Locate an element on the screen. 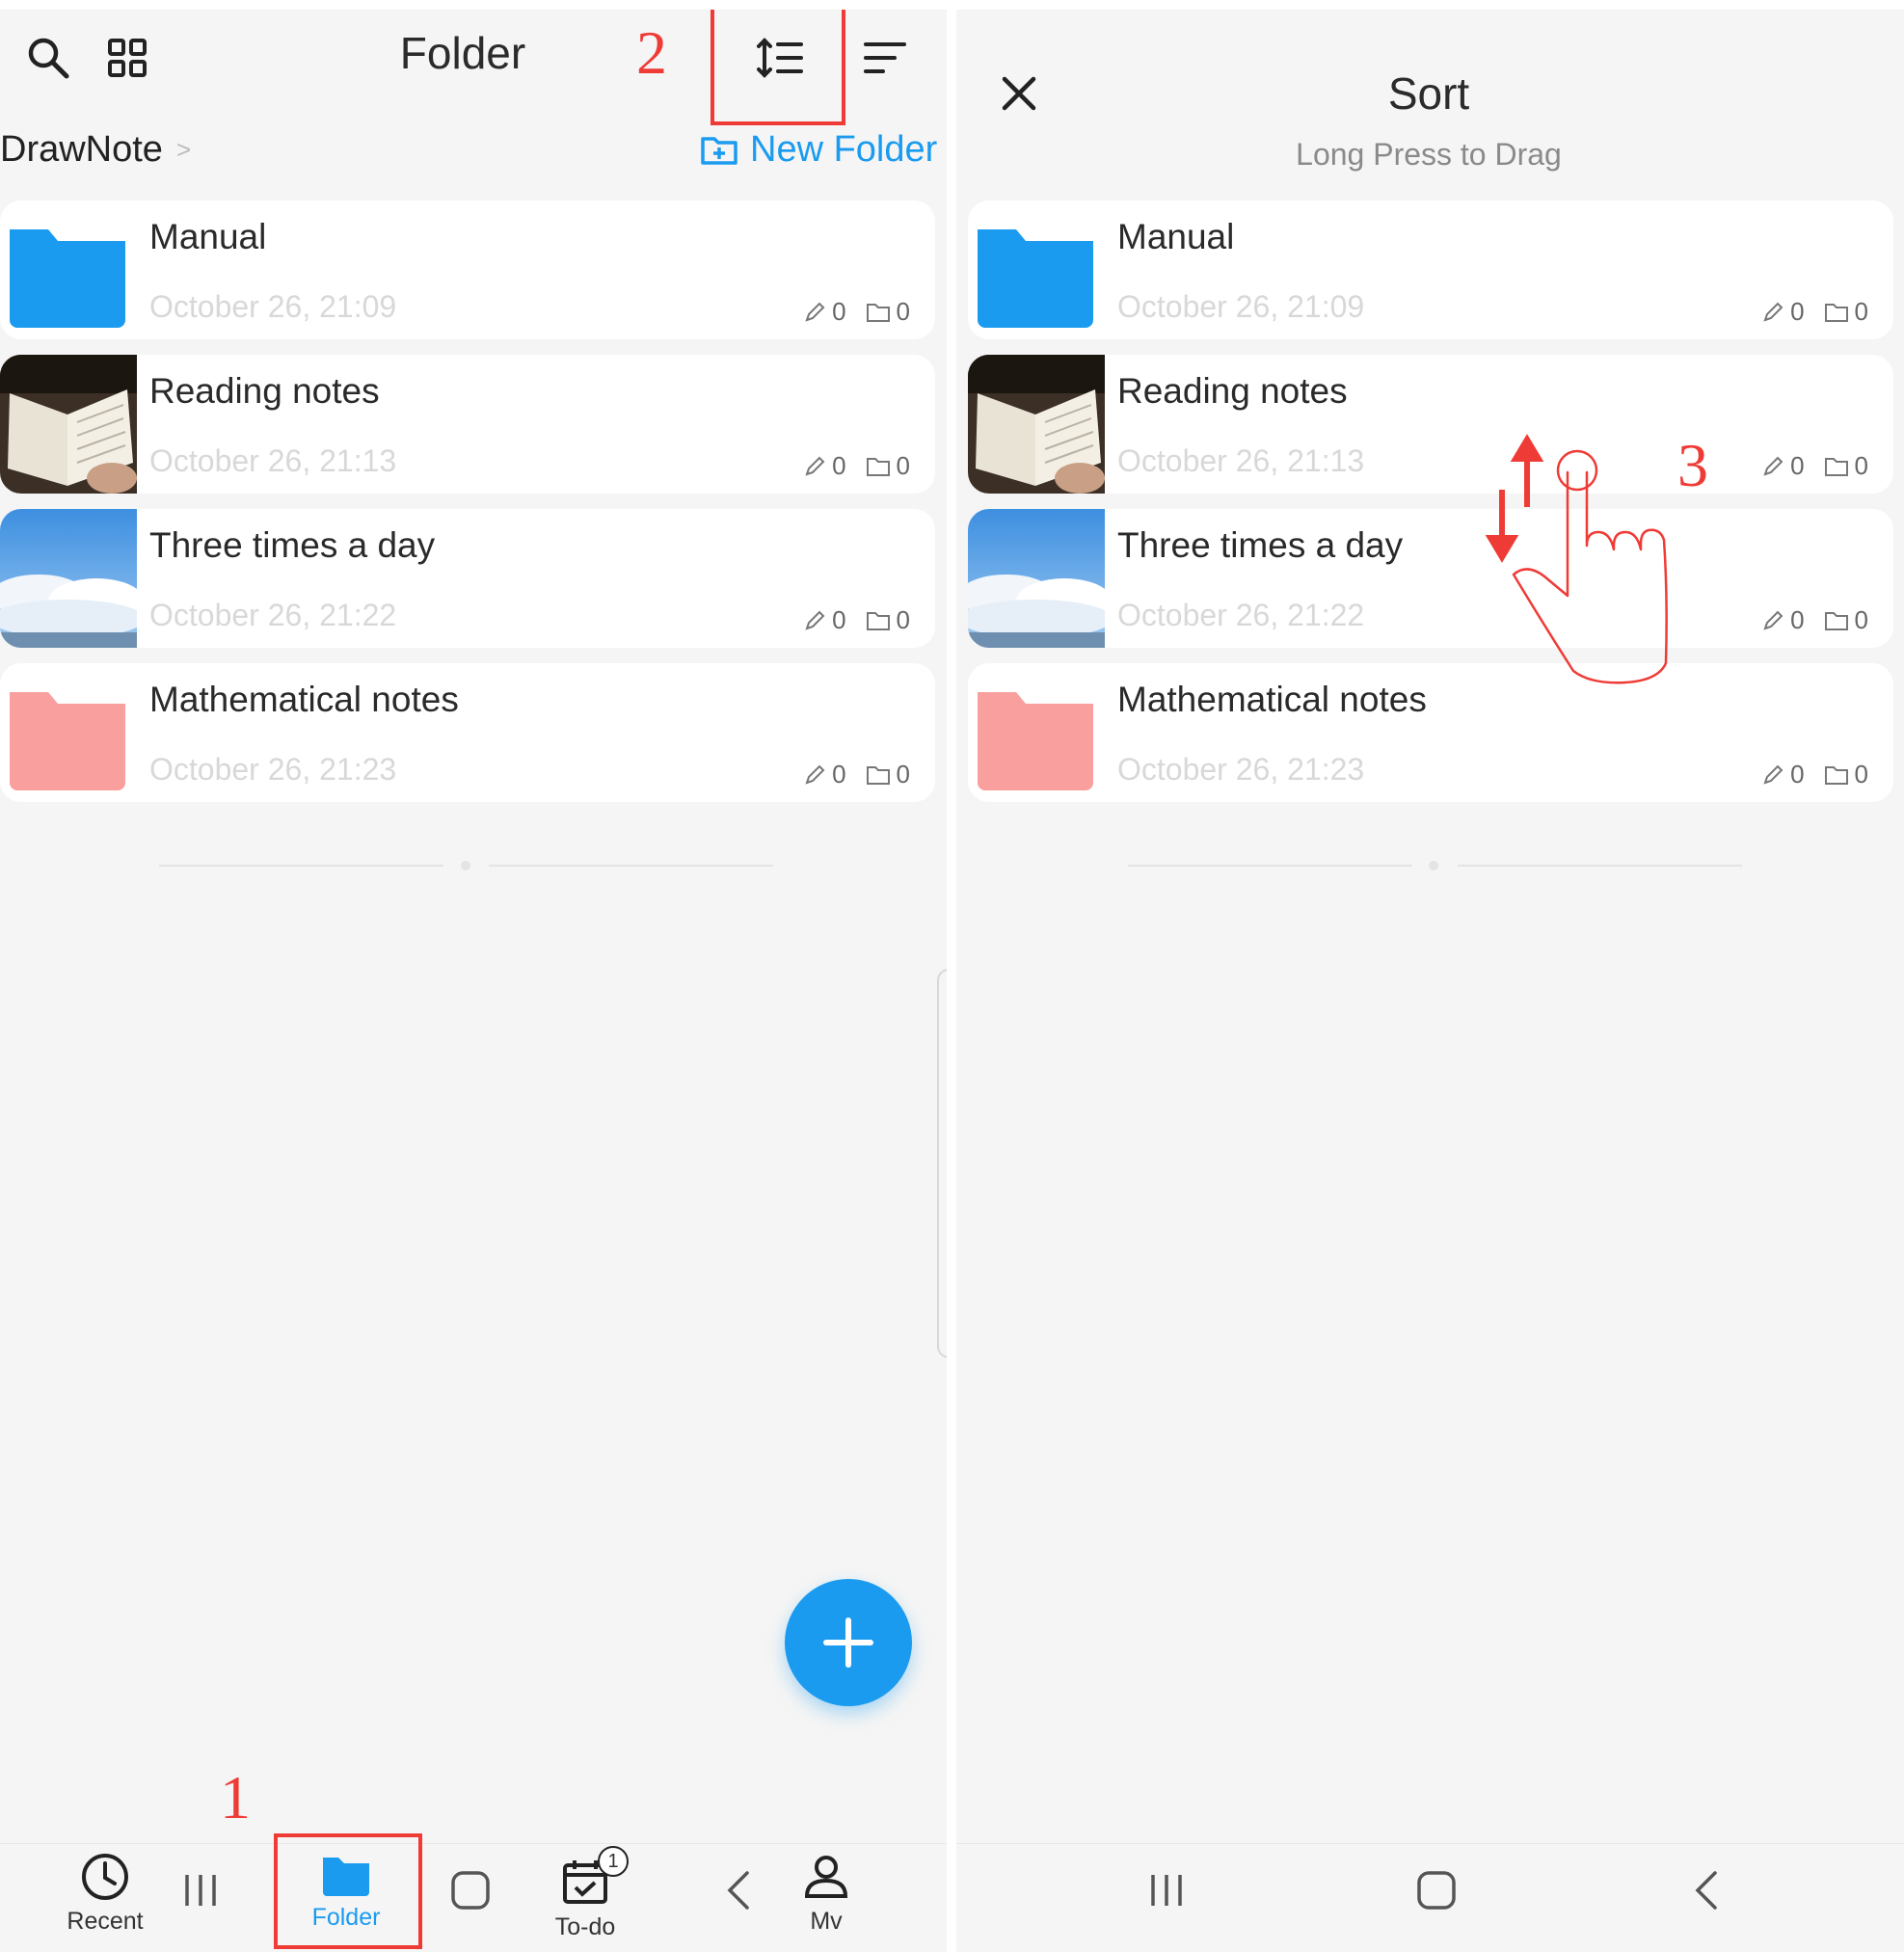 The image size is (1904, 1952). bottom-navigation: Recent Folder 1 To-do Mv is located at coordinates (473, 1897).